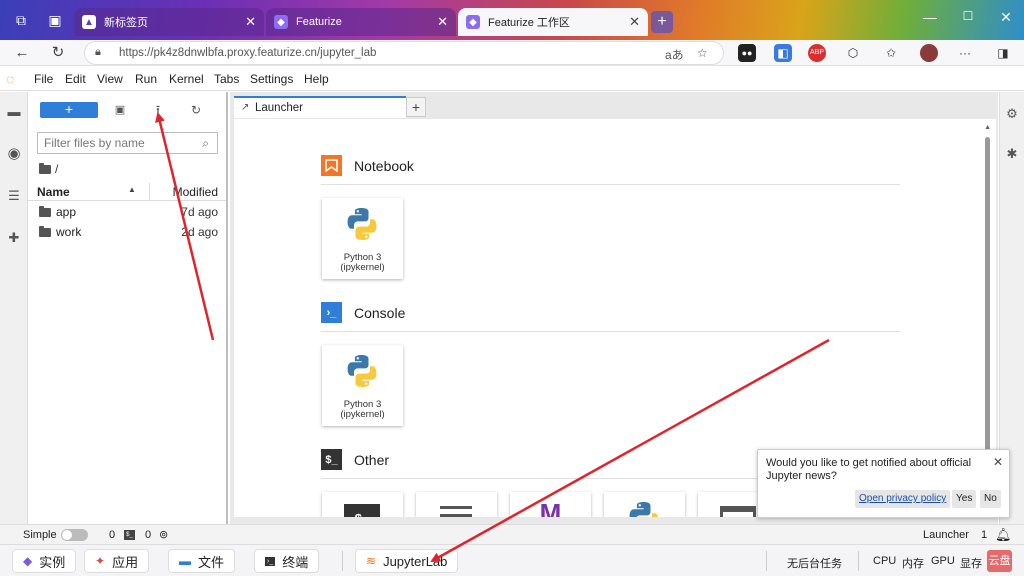  Describe the element at coordinates (817, 53) in the screenshot. I see `extension-adblock-icon: ABP` at that location.